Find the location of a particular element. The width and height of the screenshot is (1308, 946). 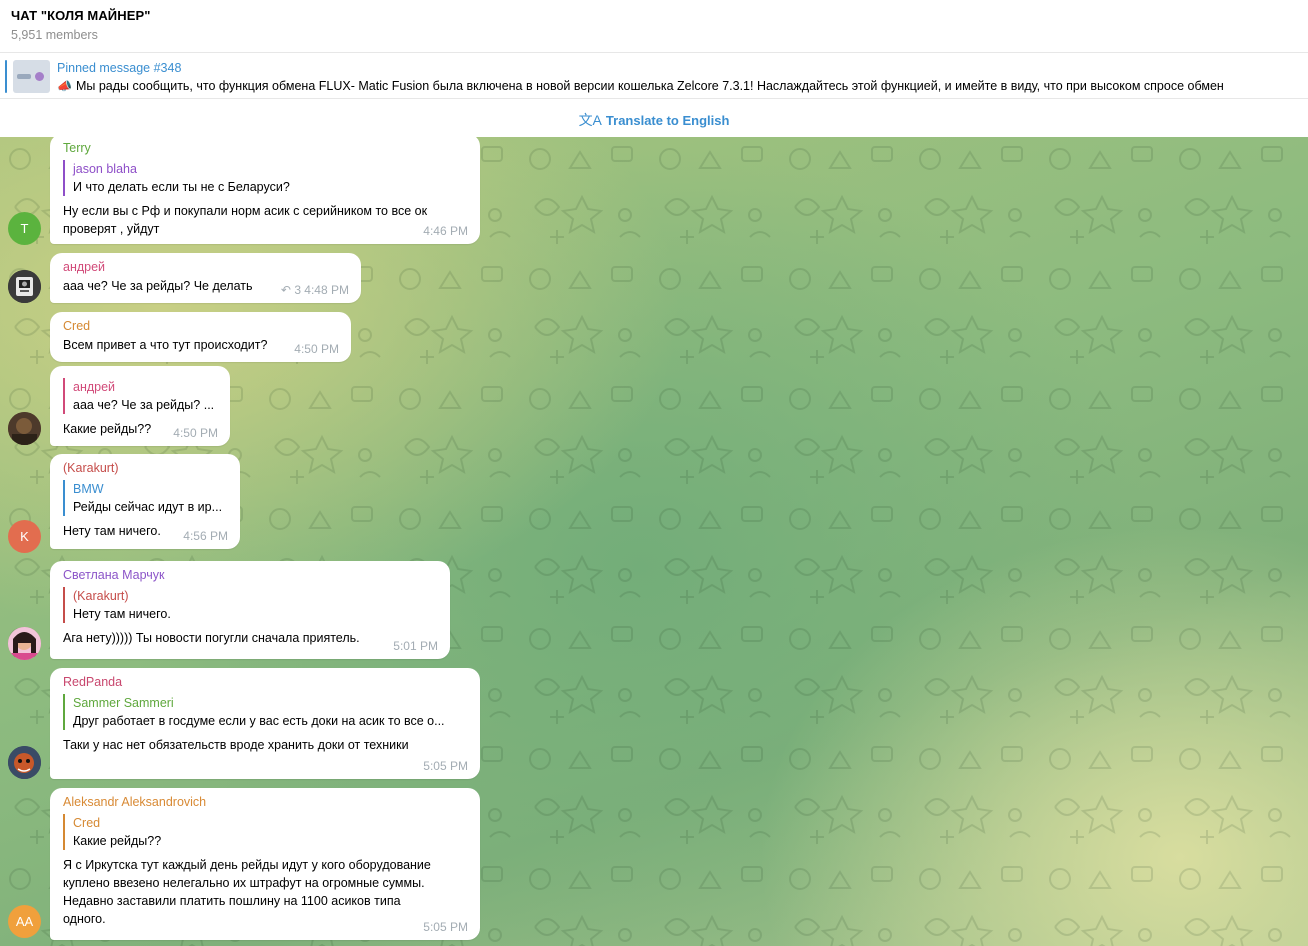

pinned-indicator is located at coordinates (6, 76).